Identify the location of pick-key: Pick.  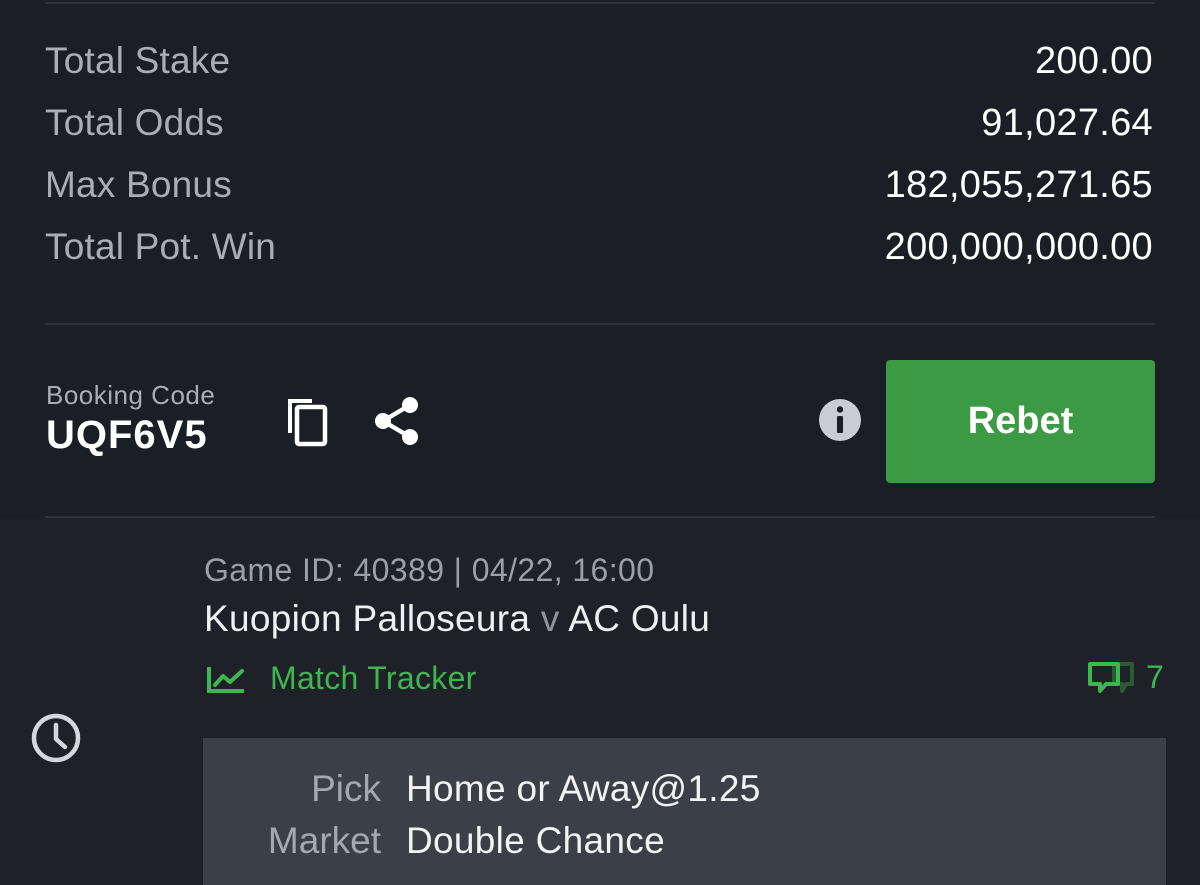
(346, 788).